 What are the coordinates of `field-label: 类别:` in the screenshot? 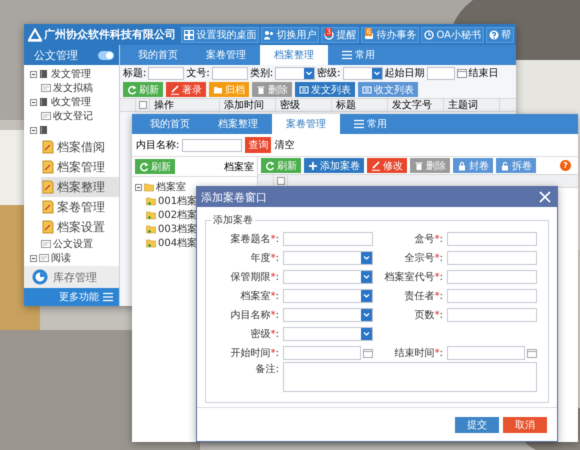 It's located at (262, 73).